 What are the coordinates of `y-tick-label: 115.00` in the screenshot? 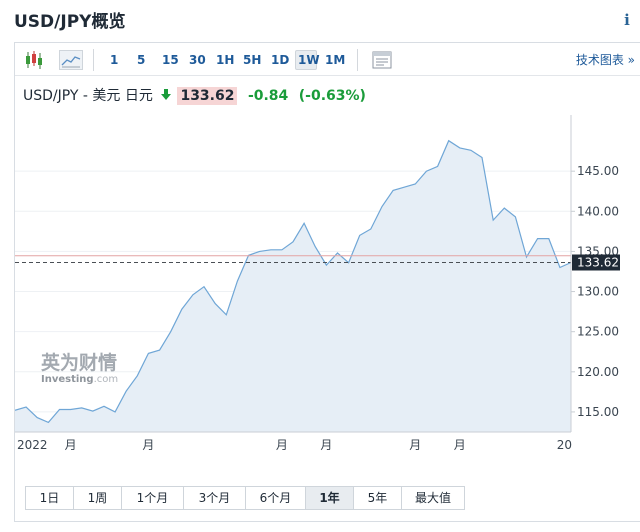 It's located at (598, 412).